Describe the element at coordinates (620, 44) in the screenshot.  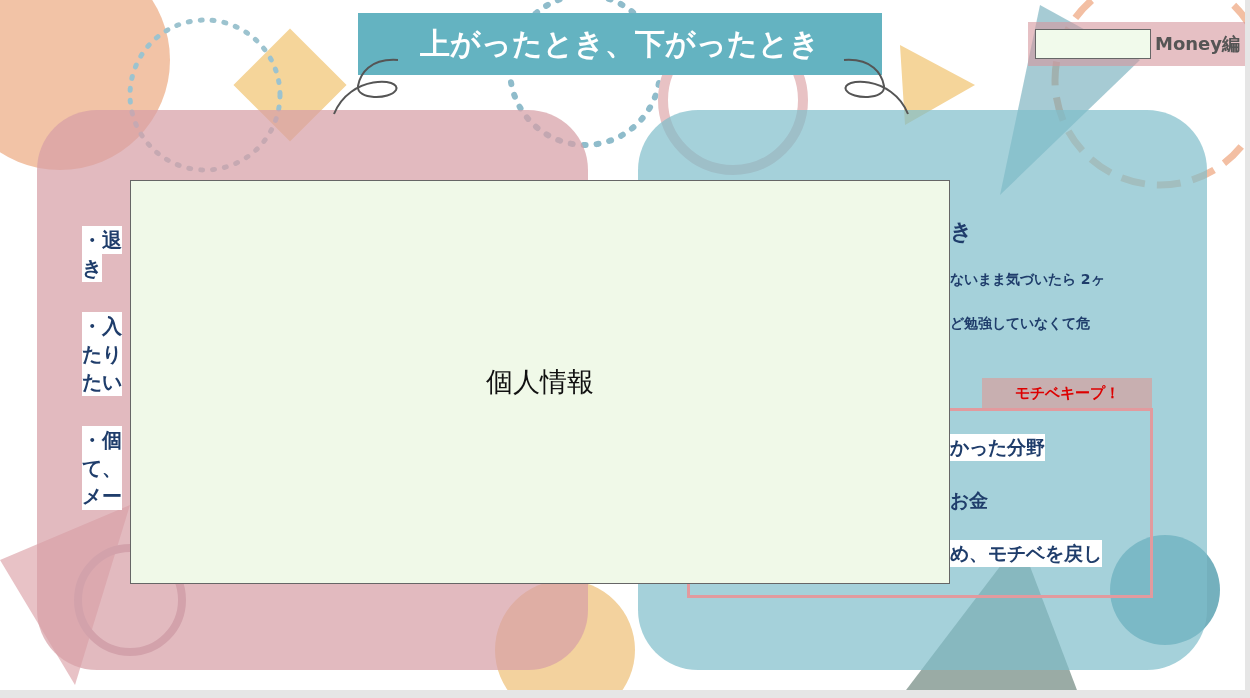
I see `slide-title: 上がったとき、下がったとき` at that location.